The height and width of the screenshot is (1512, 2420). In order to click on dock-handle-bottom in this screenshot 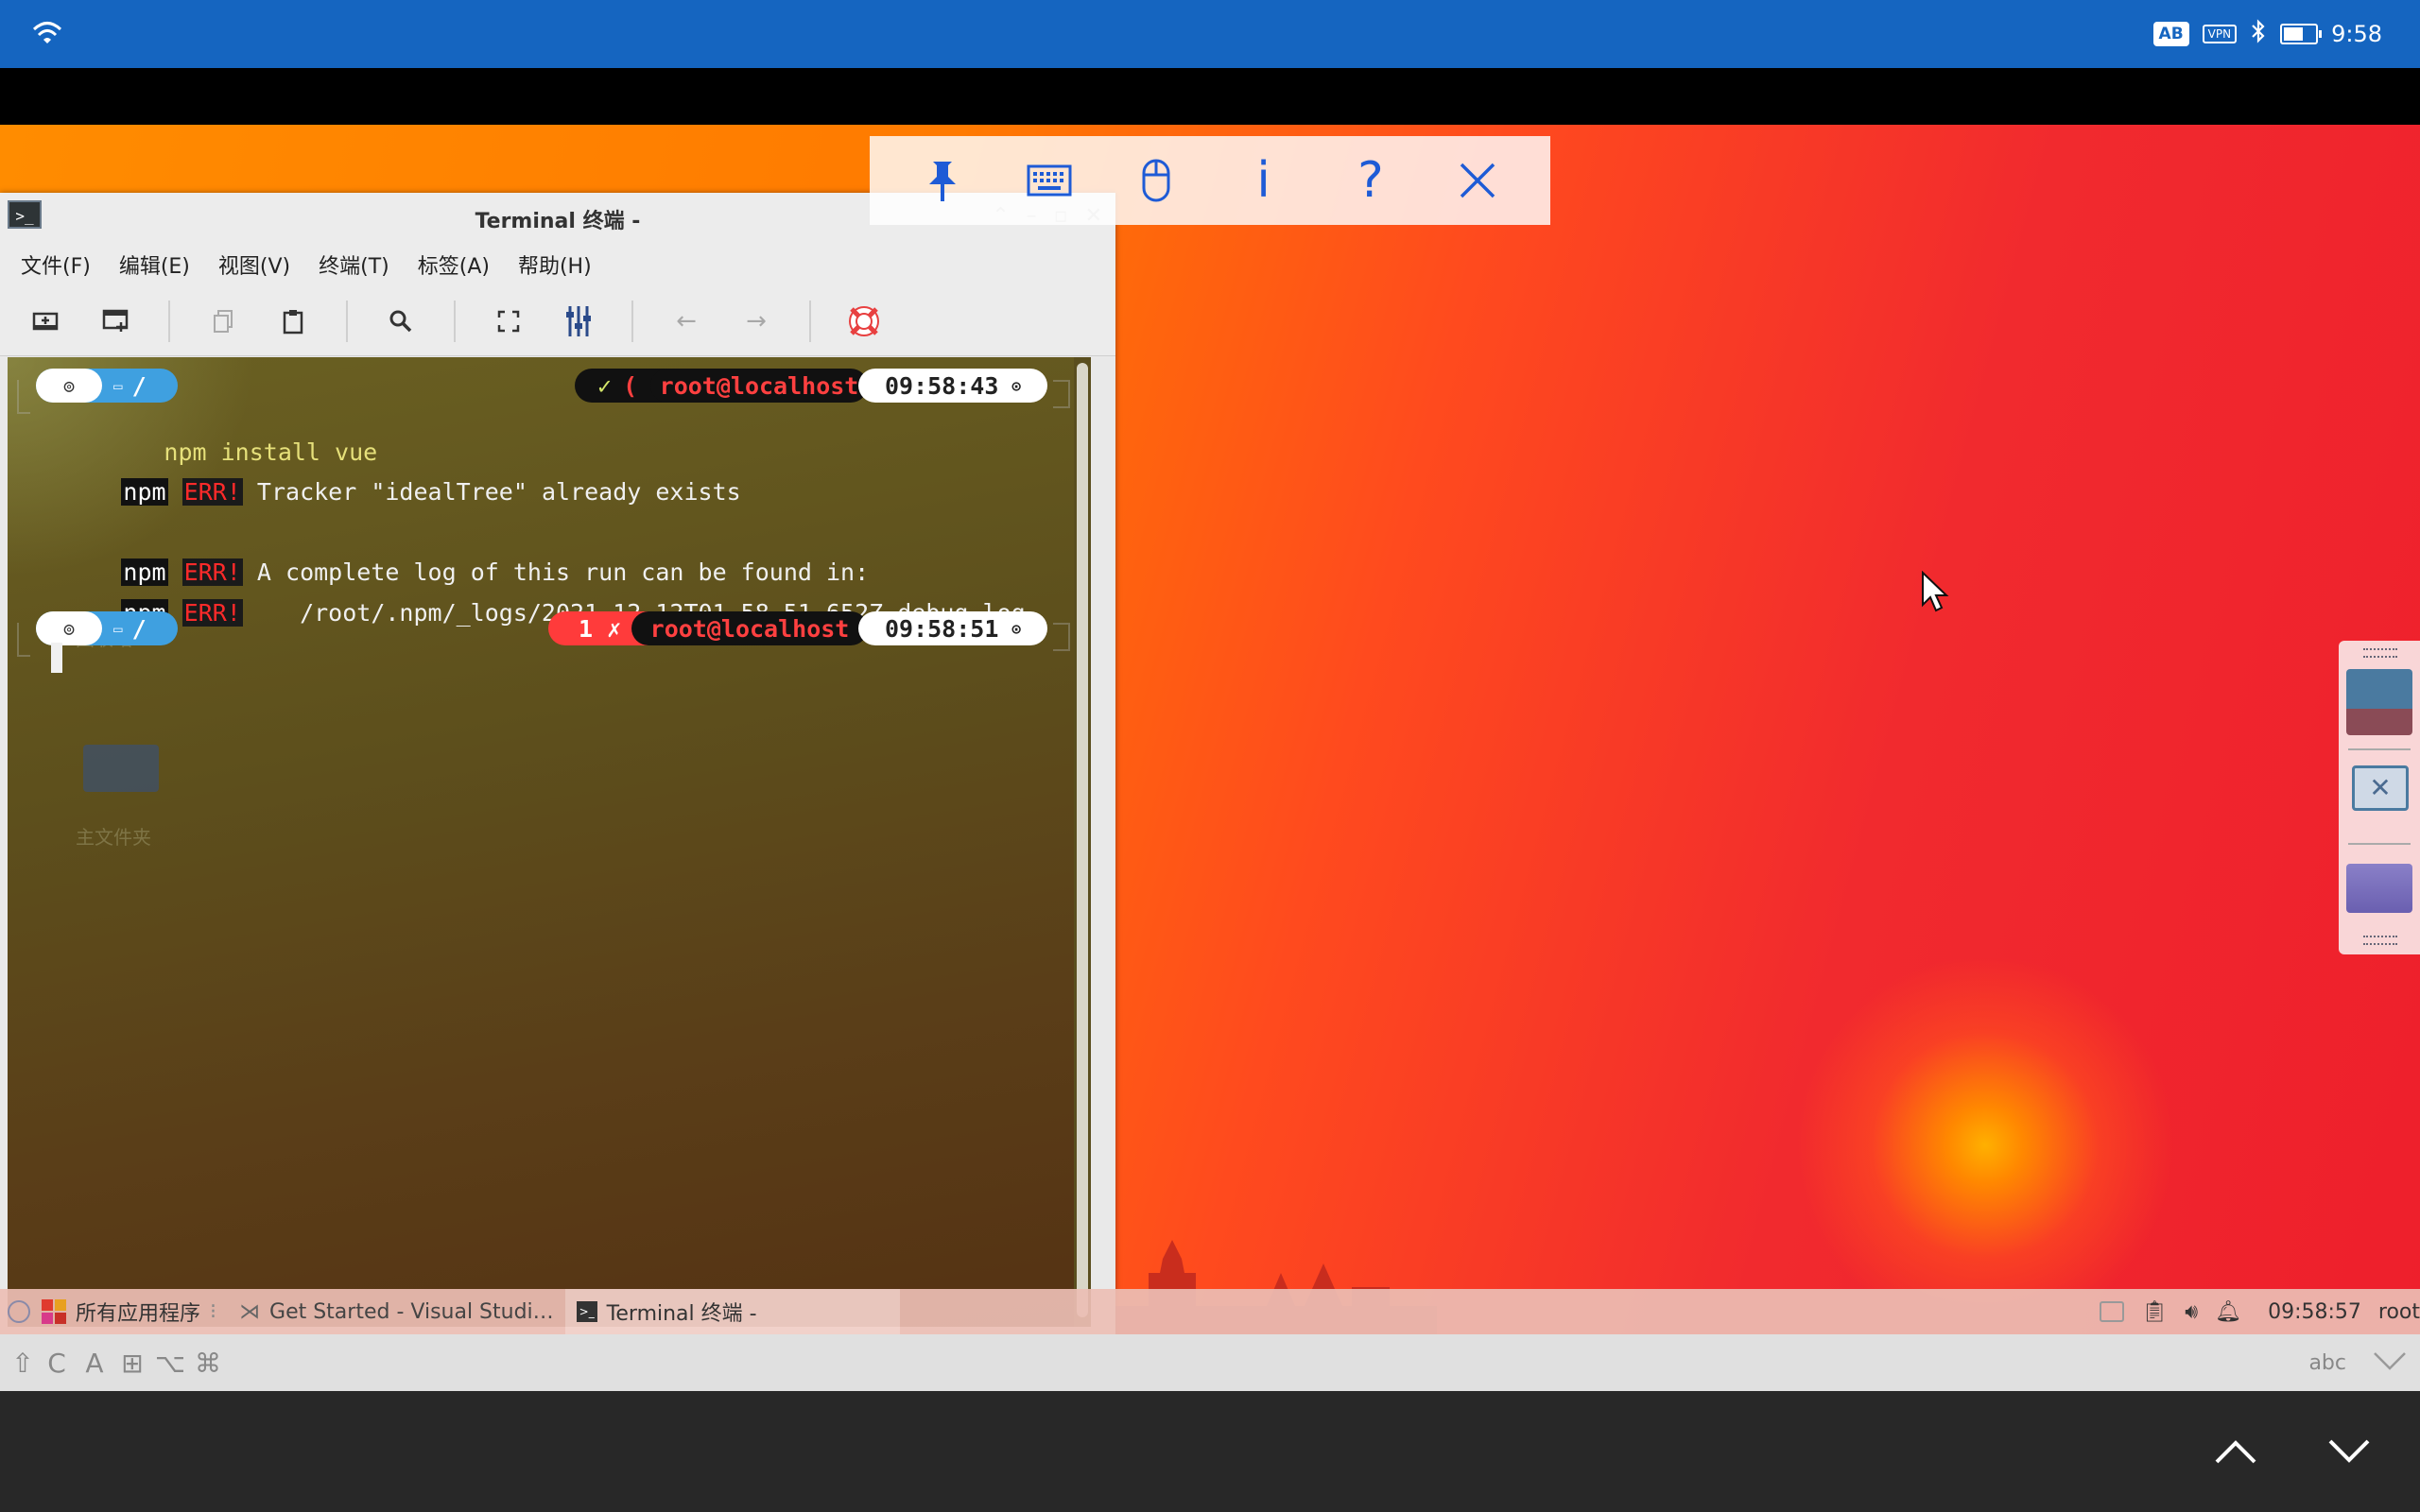, I will do `click(2380, 940)`.